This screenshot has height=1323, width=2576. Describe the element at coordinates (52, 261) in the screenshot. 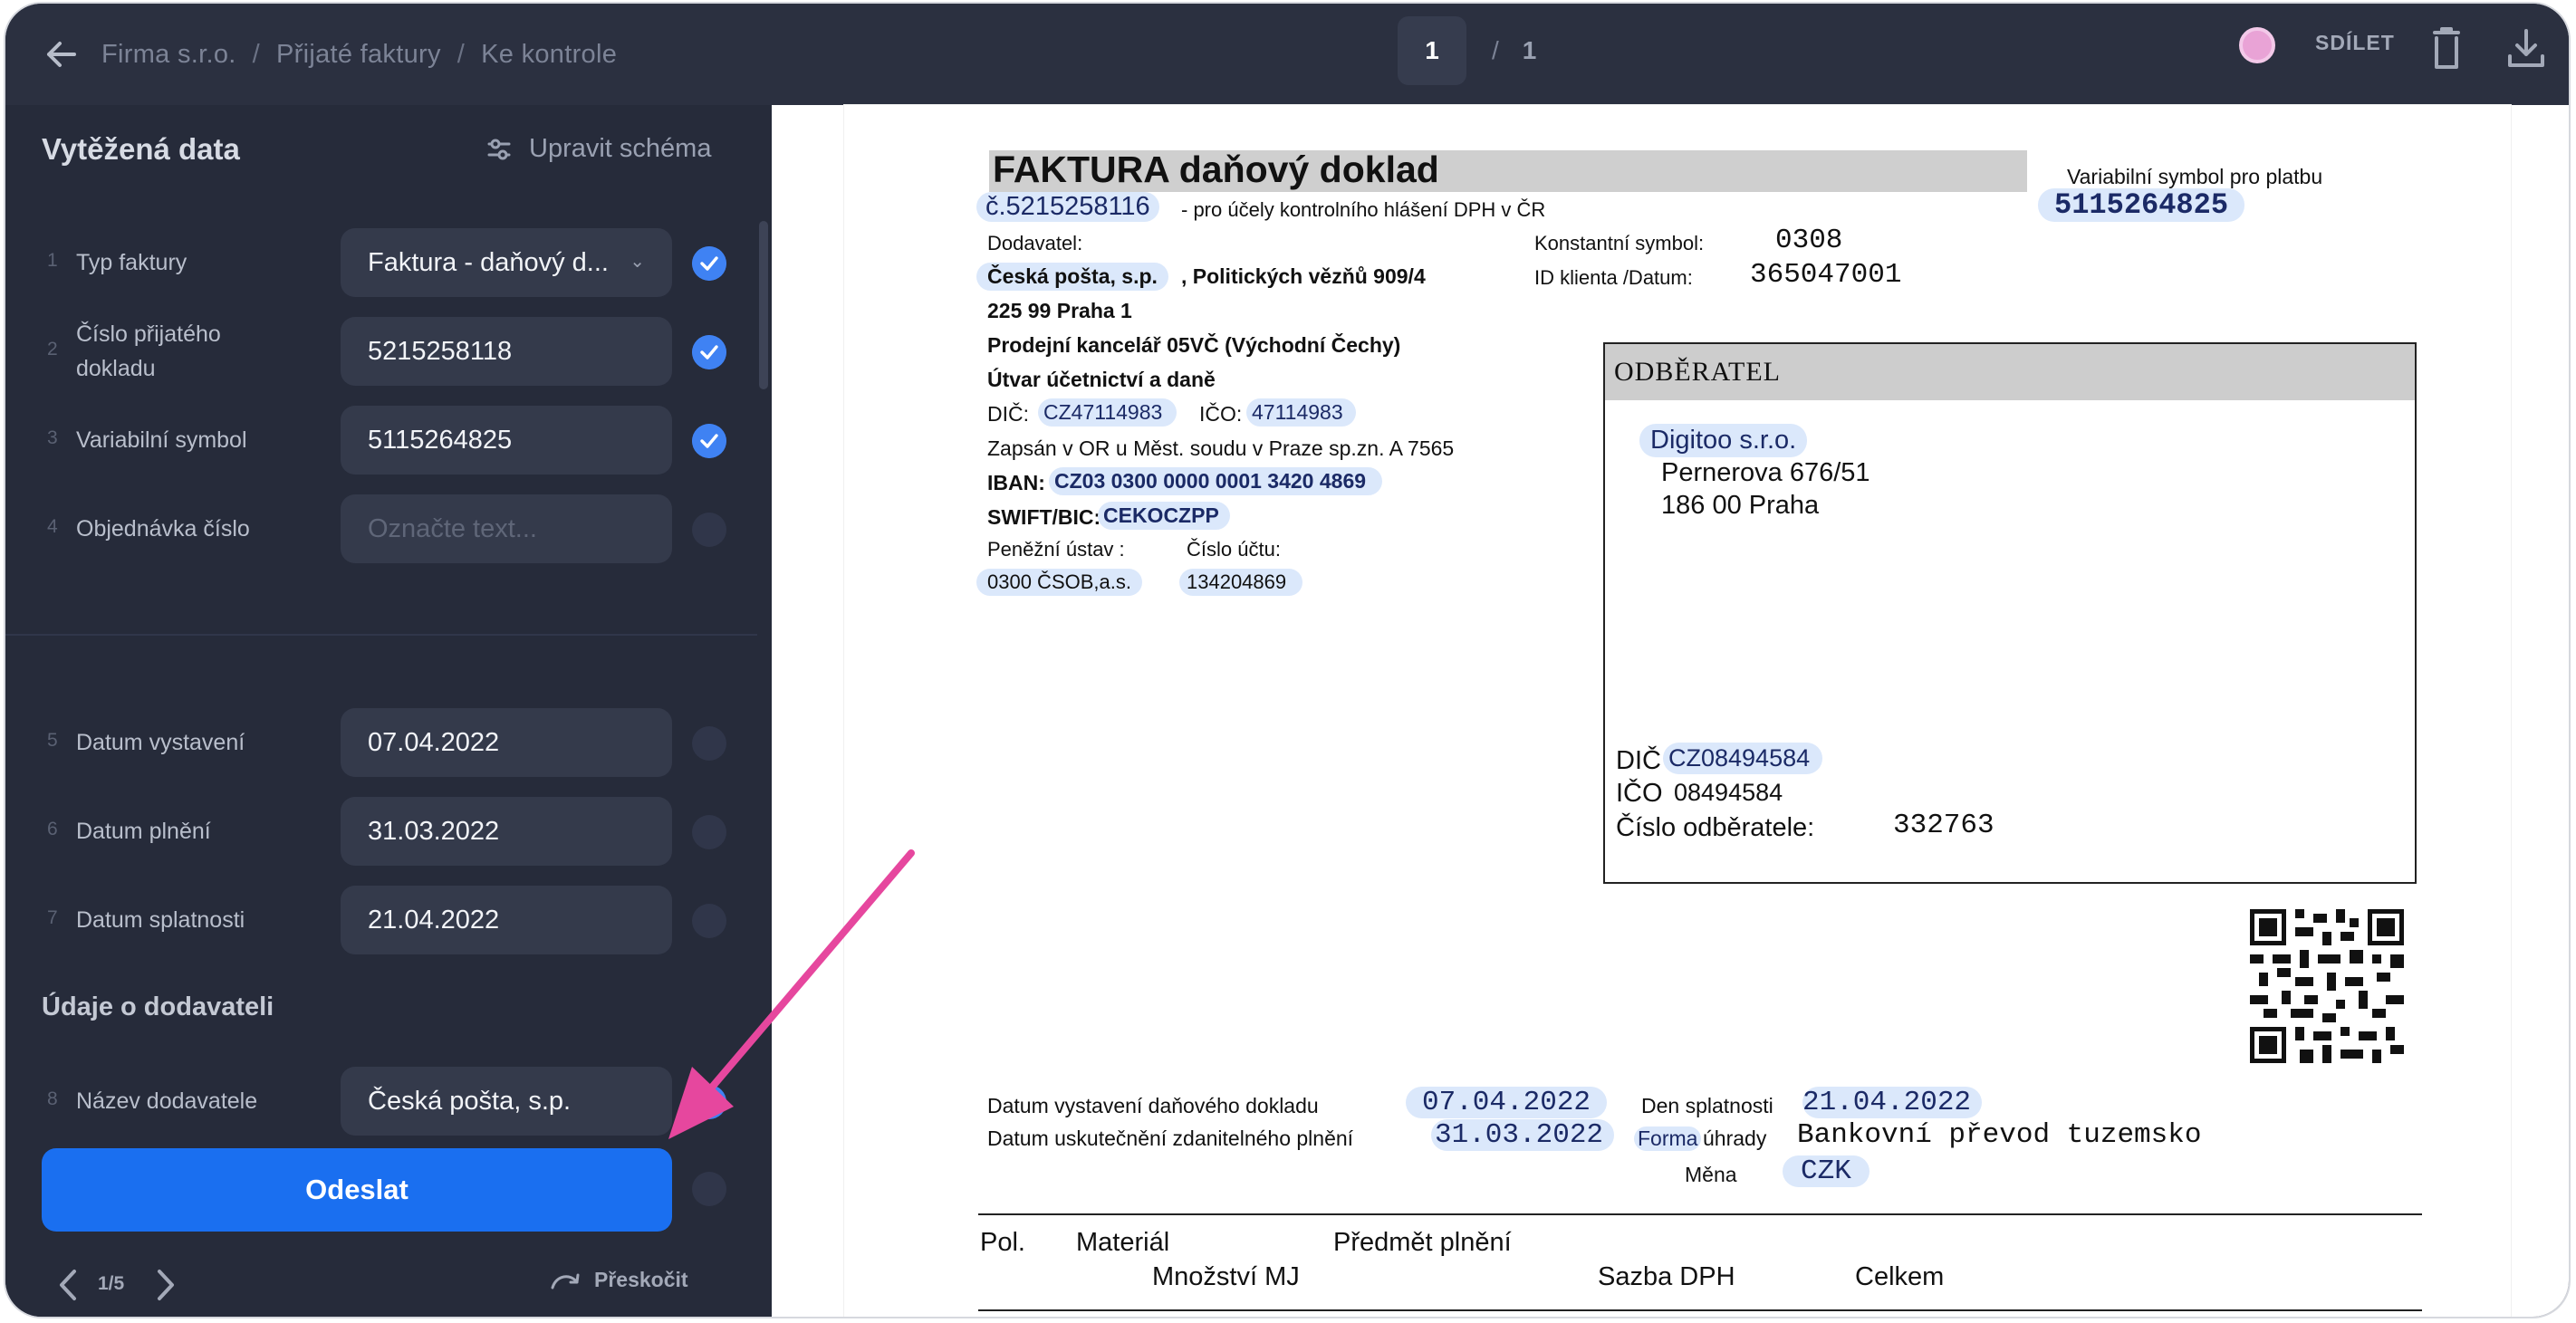

I see `field-number: 1` at that location.